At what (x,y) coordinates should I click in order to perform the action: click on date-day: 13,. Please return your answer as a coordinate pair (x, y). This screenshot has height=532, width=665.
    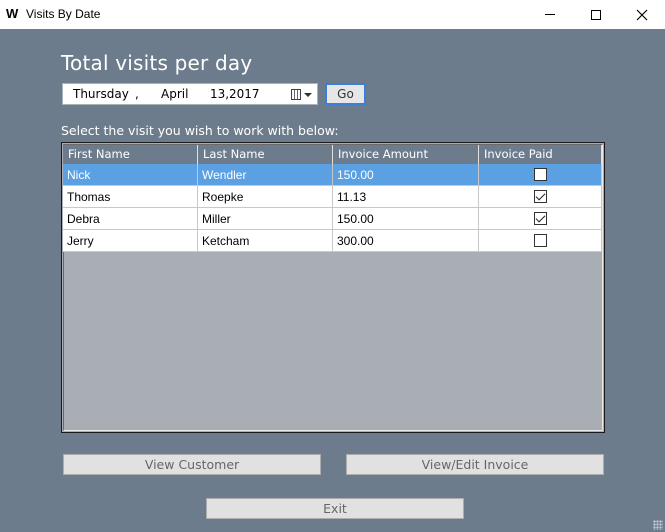
    Looking at the image, I should click on (219, 94).